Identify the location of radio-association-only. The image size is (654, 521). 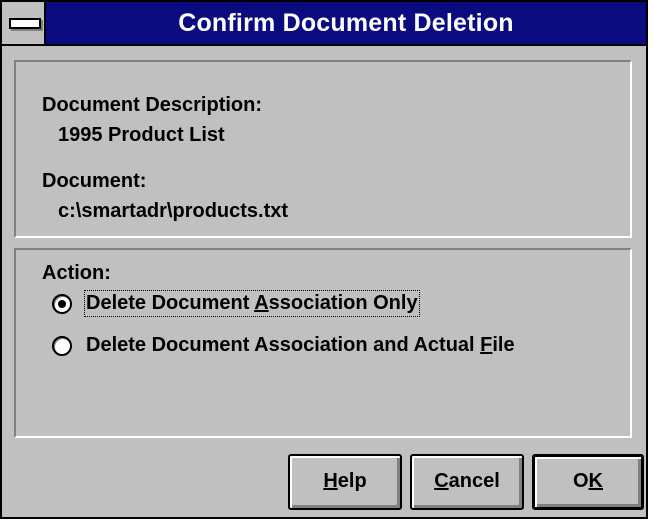
(62, 304).